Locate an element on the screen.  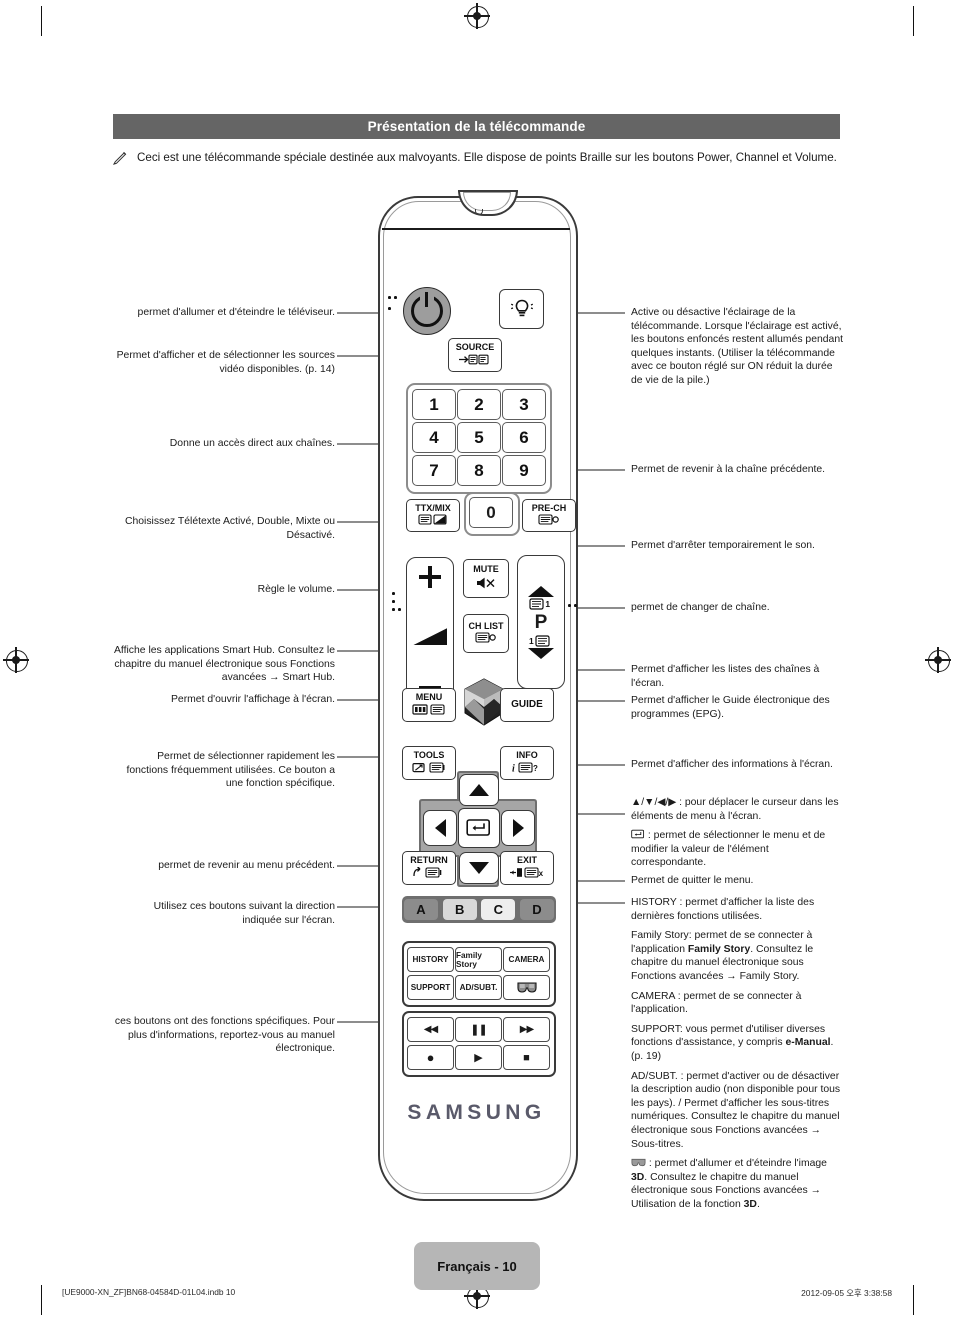
number-button-6: 6 is located at coordinates (524, 437).